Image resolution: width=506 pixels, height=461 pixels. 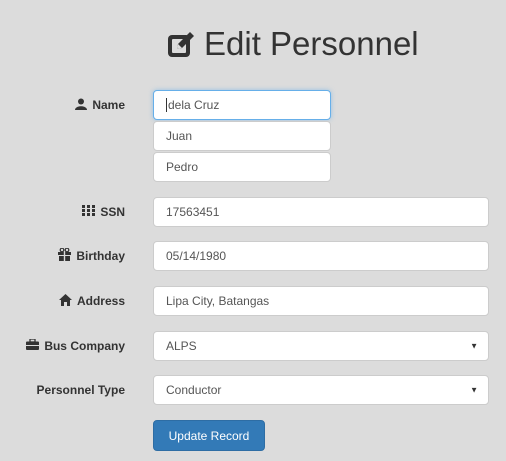 I want to click on home-icon, so click(x=65, y=301).